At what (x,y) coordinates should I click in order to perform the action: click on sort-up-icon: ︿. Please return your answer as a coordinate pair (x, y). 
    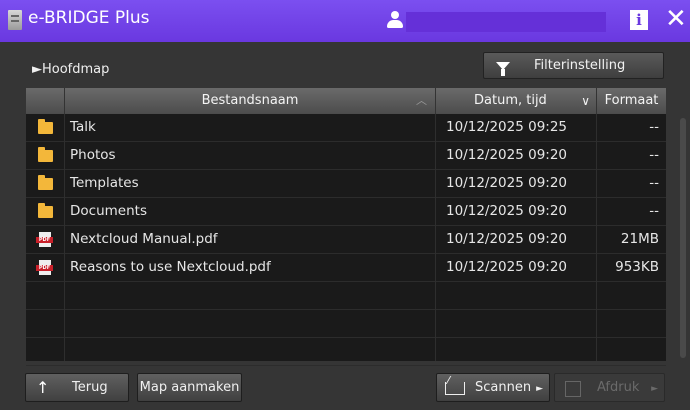
    Looking at the image, I should click on (421, 100).